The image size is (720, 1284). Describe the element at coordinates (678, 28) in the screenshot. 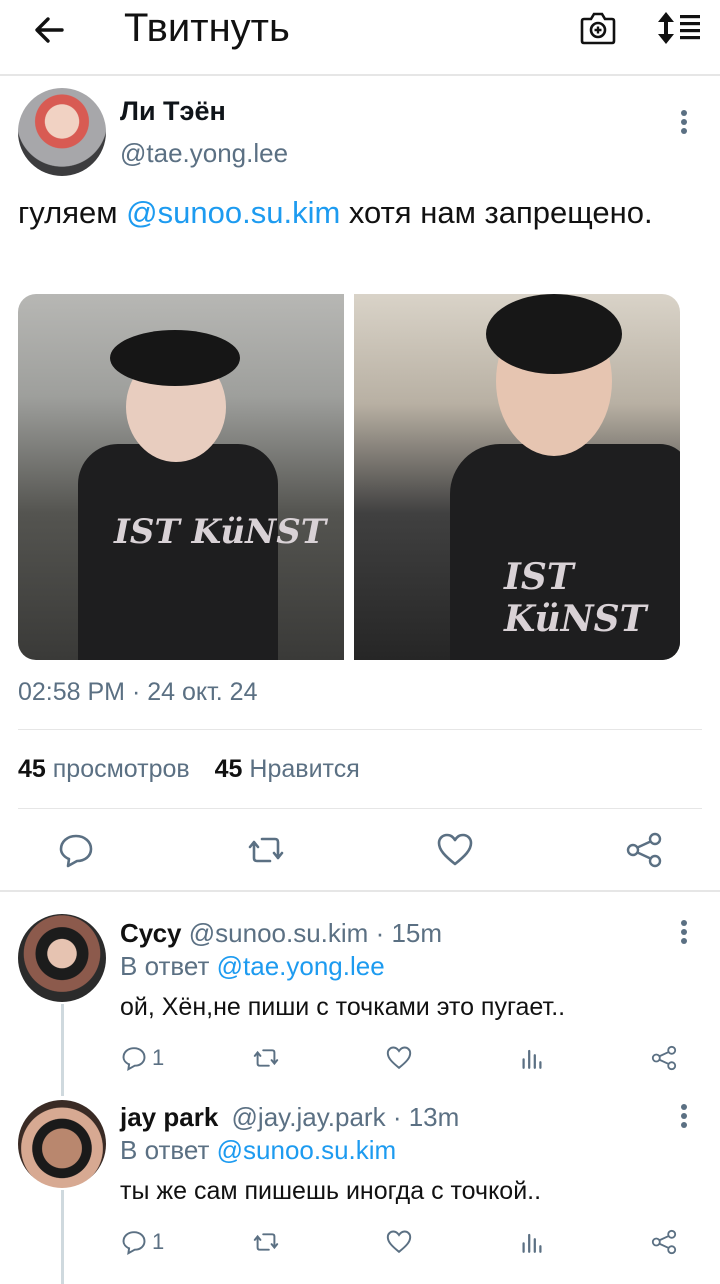

I see `sort-icon` at that location.